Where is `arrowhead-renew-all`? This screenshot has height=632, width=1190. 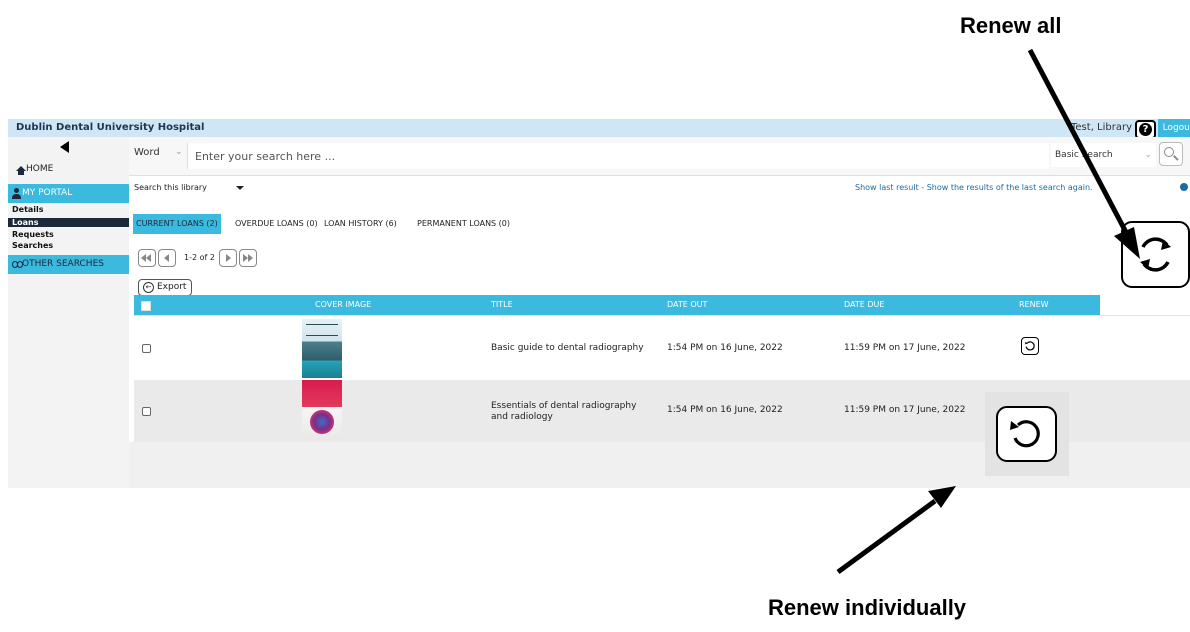 arrowhead-renew-all is located at coordinates (1127, 243).